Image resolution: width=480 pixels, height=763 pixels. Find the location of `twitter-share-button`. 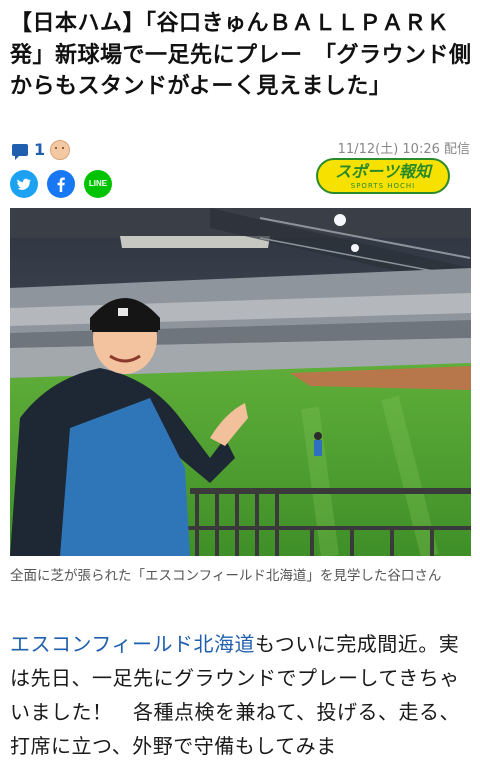

twitter-share-button is located at coordinates (24, 184).